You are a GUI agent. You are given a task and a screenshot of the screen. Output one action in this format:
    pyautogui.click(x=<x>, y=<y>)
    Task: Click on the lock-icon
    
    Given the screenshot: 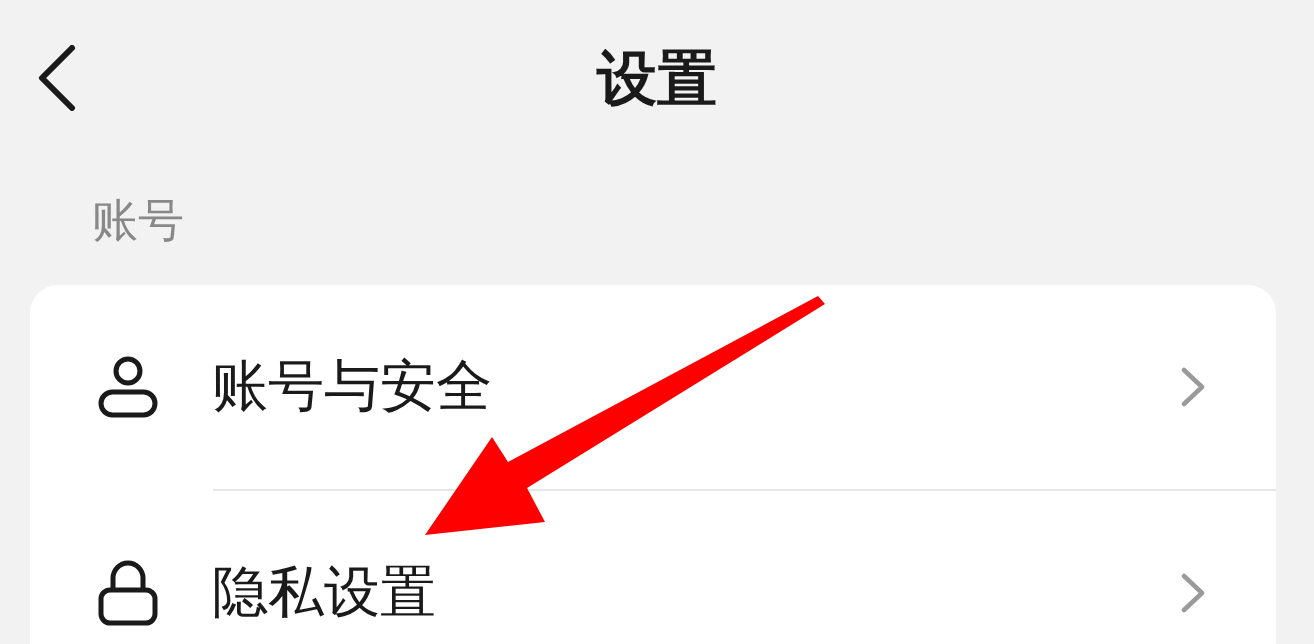 What is the action you would take?
    pyautogui.click(x=128, y=593)
    